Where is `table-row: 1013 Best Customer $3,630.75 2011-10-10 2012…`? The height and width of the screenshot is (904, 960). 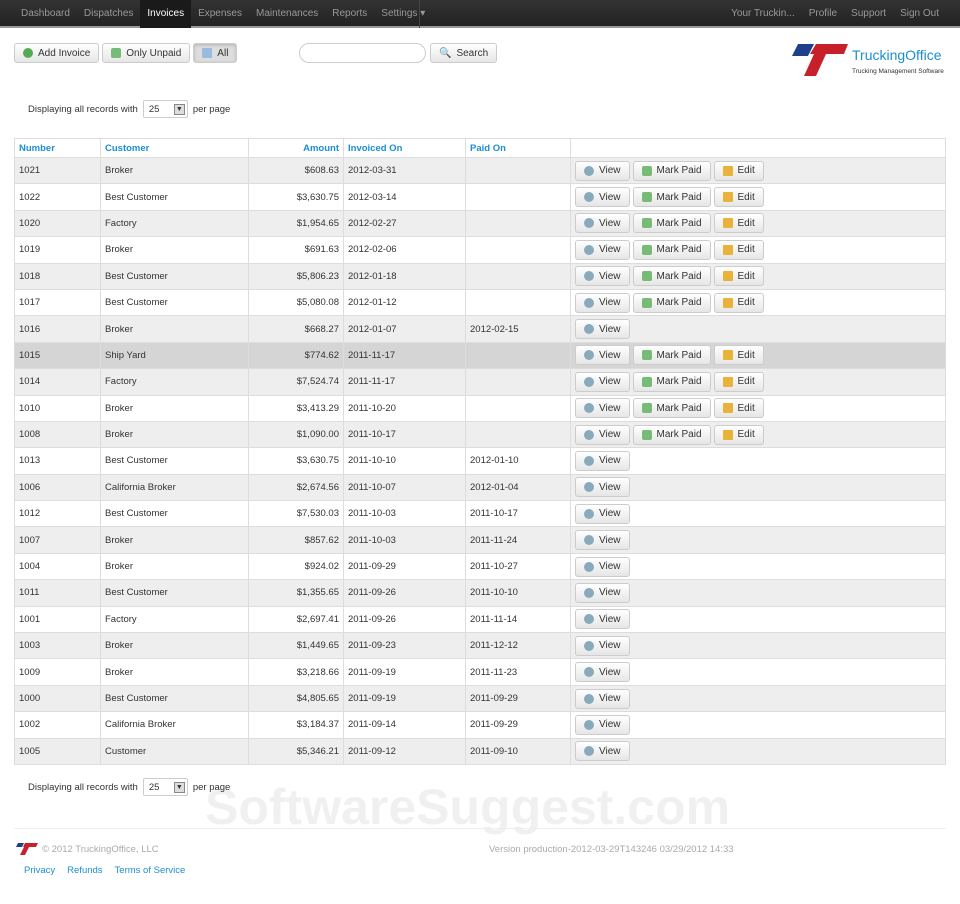
table-row: 1013 Best Customer $3,630.75 2011-10-10 2012… is located at coordinates (480, 461).